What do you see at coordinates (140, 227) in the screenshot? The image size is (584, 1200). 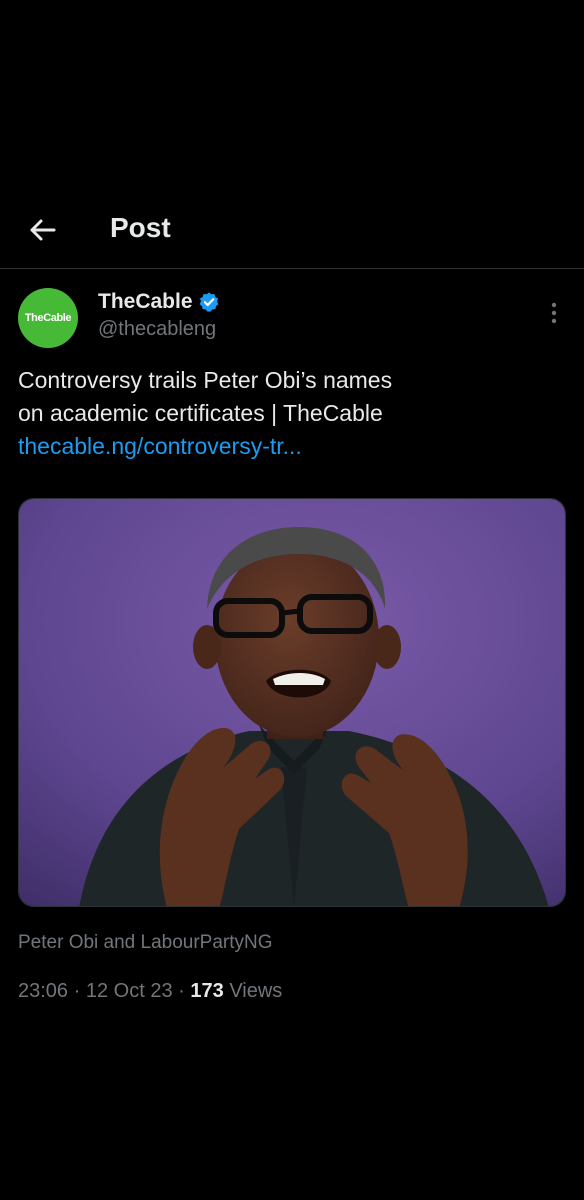 I see `page-title: Post` at bounding box center [140, 227].